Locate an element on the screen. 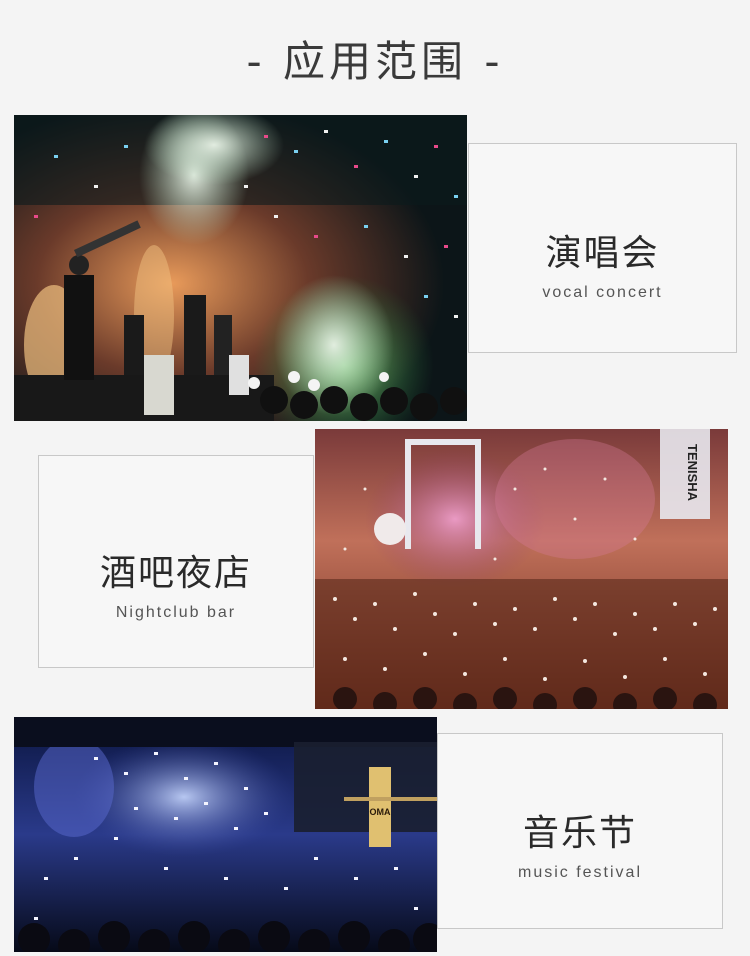 This screenshot has width=750, height=956. nightclub-banner-text: TENISHA is located at coordinates (692, 473).